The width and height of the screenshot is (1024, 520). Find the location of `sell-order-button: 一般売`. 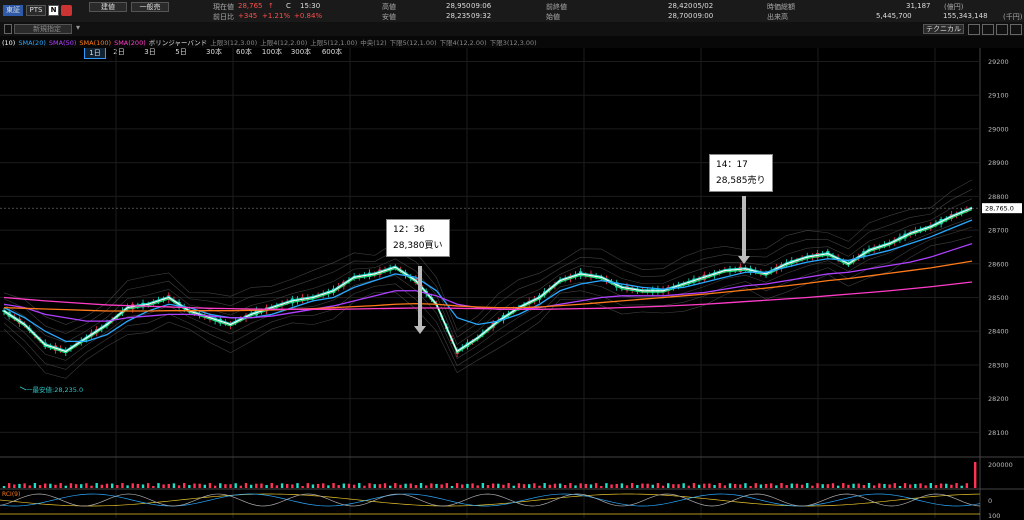

sell-order-button: 一般売 is located at coordinates (150, 7).